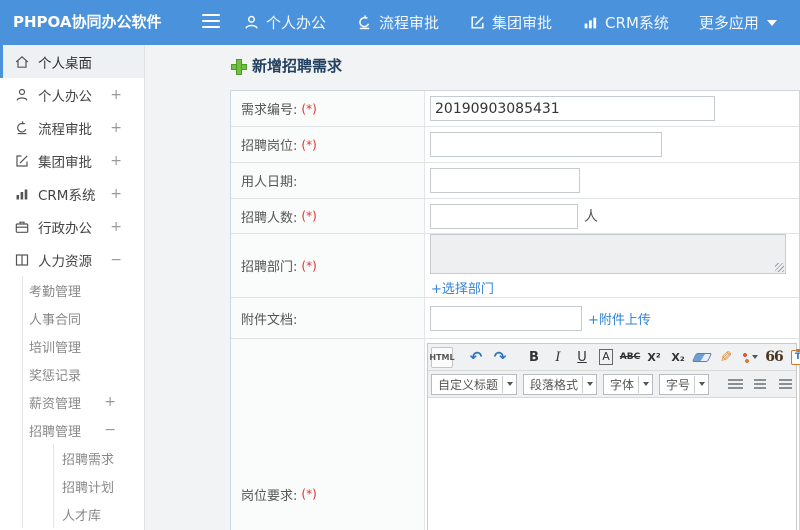 The image size is (800, 530). Describe the element at coordinates (476, 357) in the screenshot. I see `undo-icon: ↶` at that location.